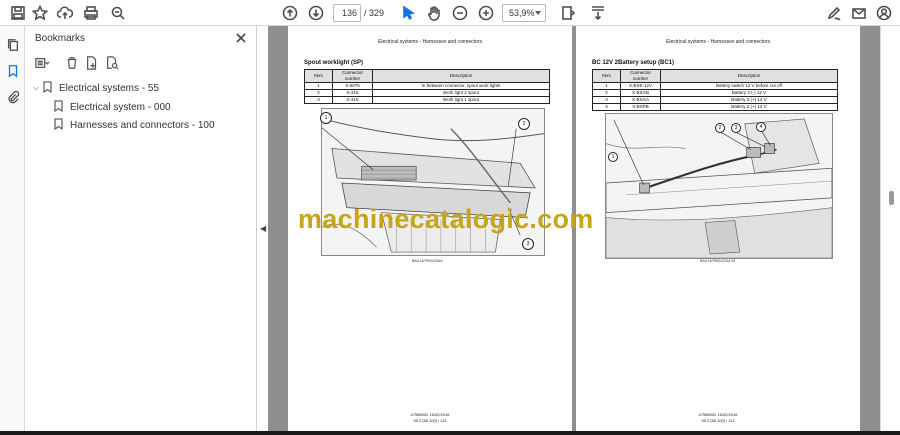  What do you see at coordinates (884, 13) in the screenshot?
I see `account-icon` at bounding box center [884, 13].